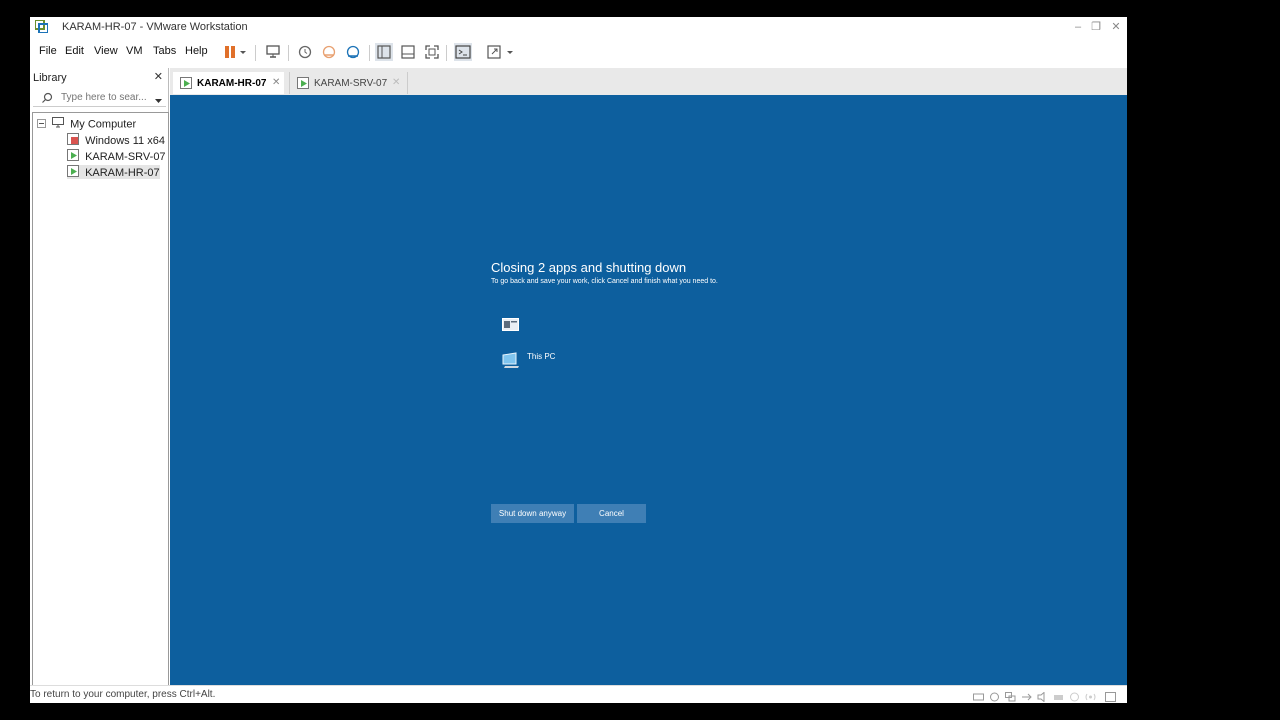  What do you see at coordinates (48, 51) in the screenshot?
I see `menu-file: File` at bounding box center [48, 51].